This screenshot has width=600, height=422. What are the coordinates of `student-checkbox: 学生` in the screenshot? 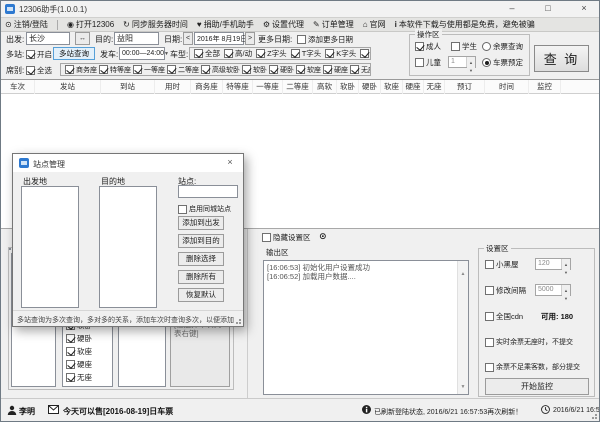 It's located at (464, 46).